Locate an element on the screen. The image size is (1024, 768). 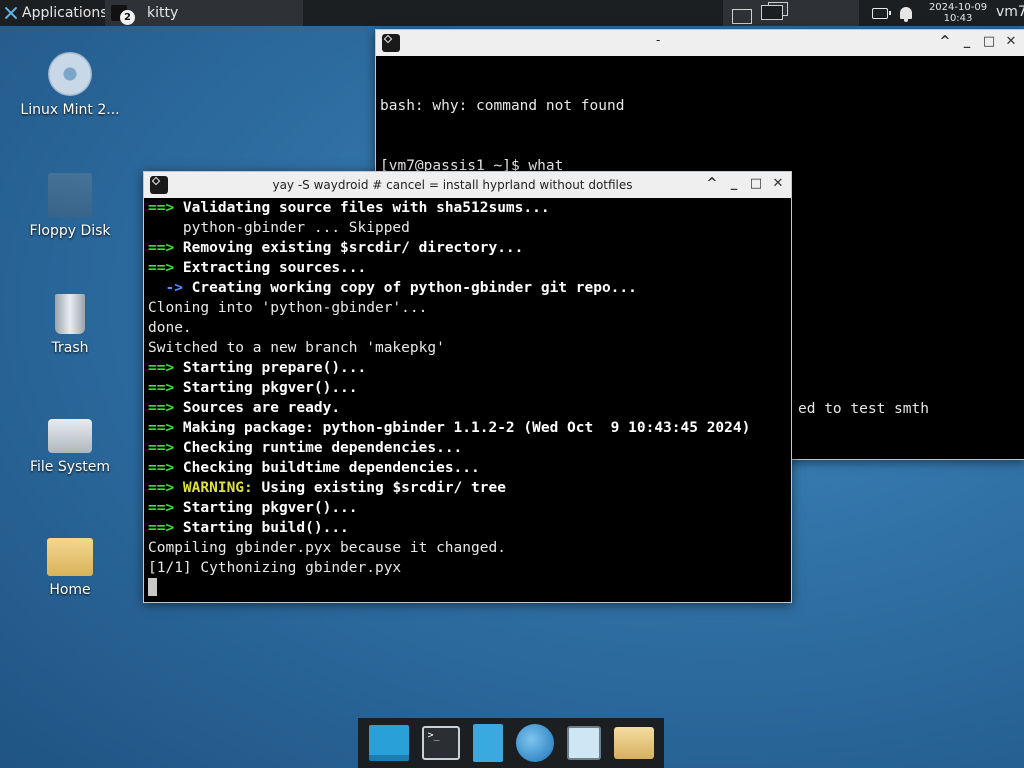
terminal-line: [1/1] Cythonizing gbinder.pyx is located at coordinates (469, 568).